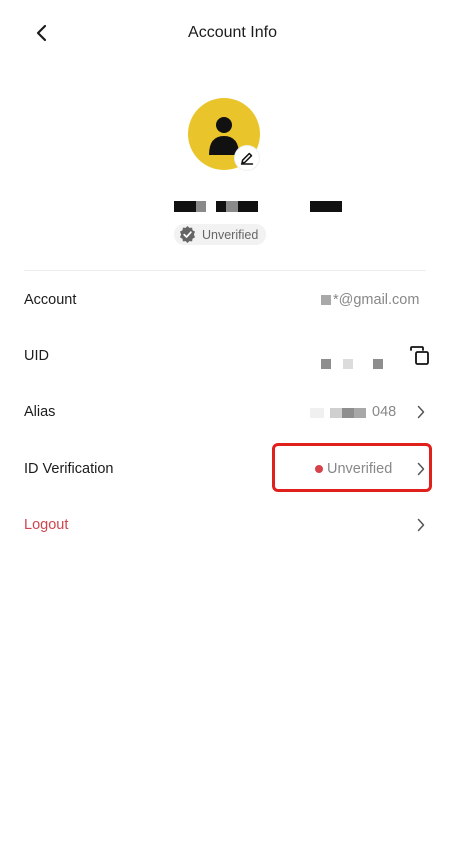  What do you see at coordinates (360, 469) in the screenshot?
I see `id-verification-value: Unverified` at bounding box center [360, 469].